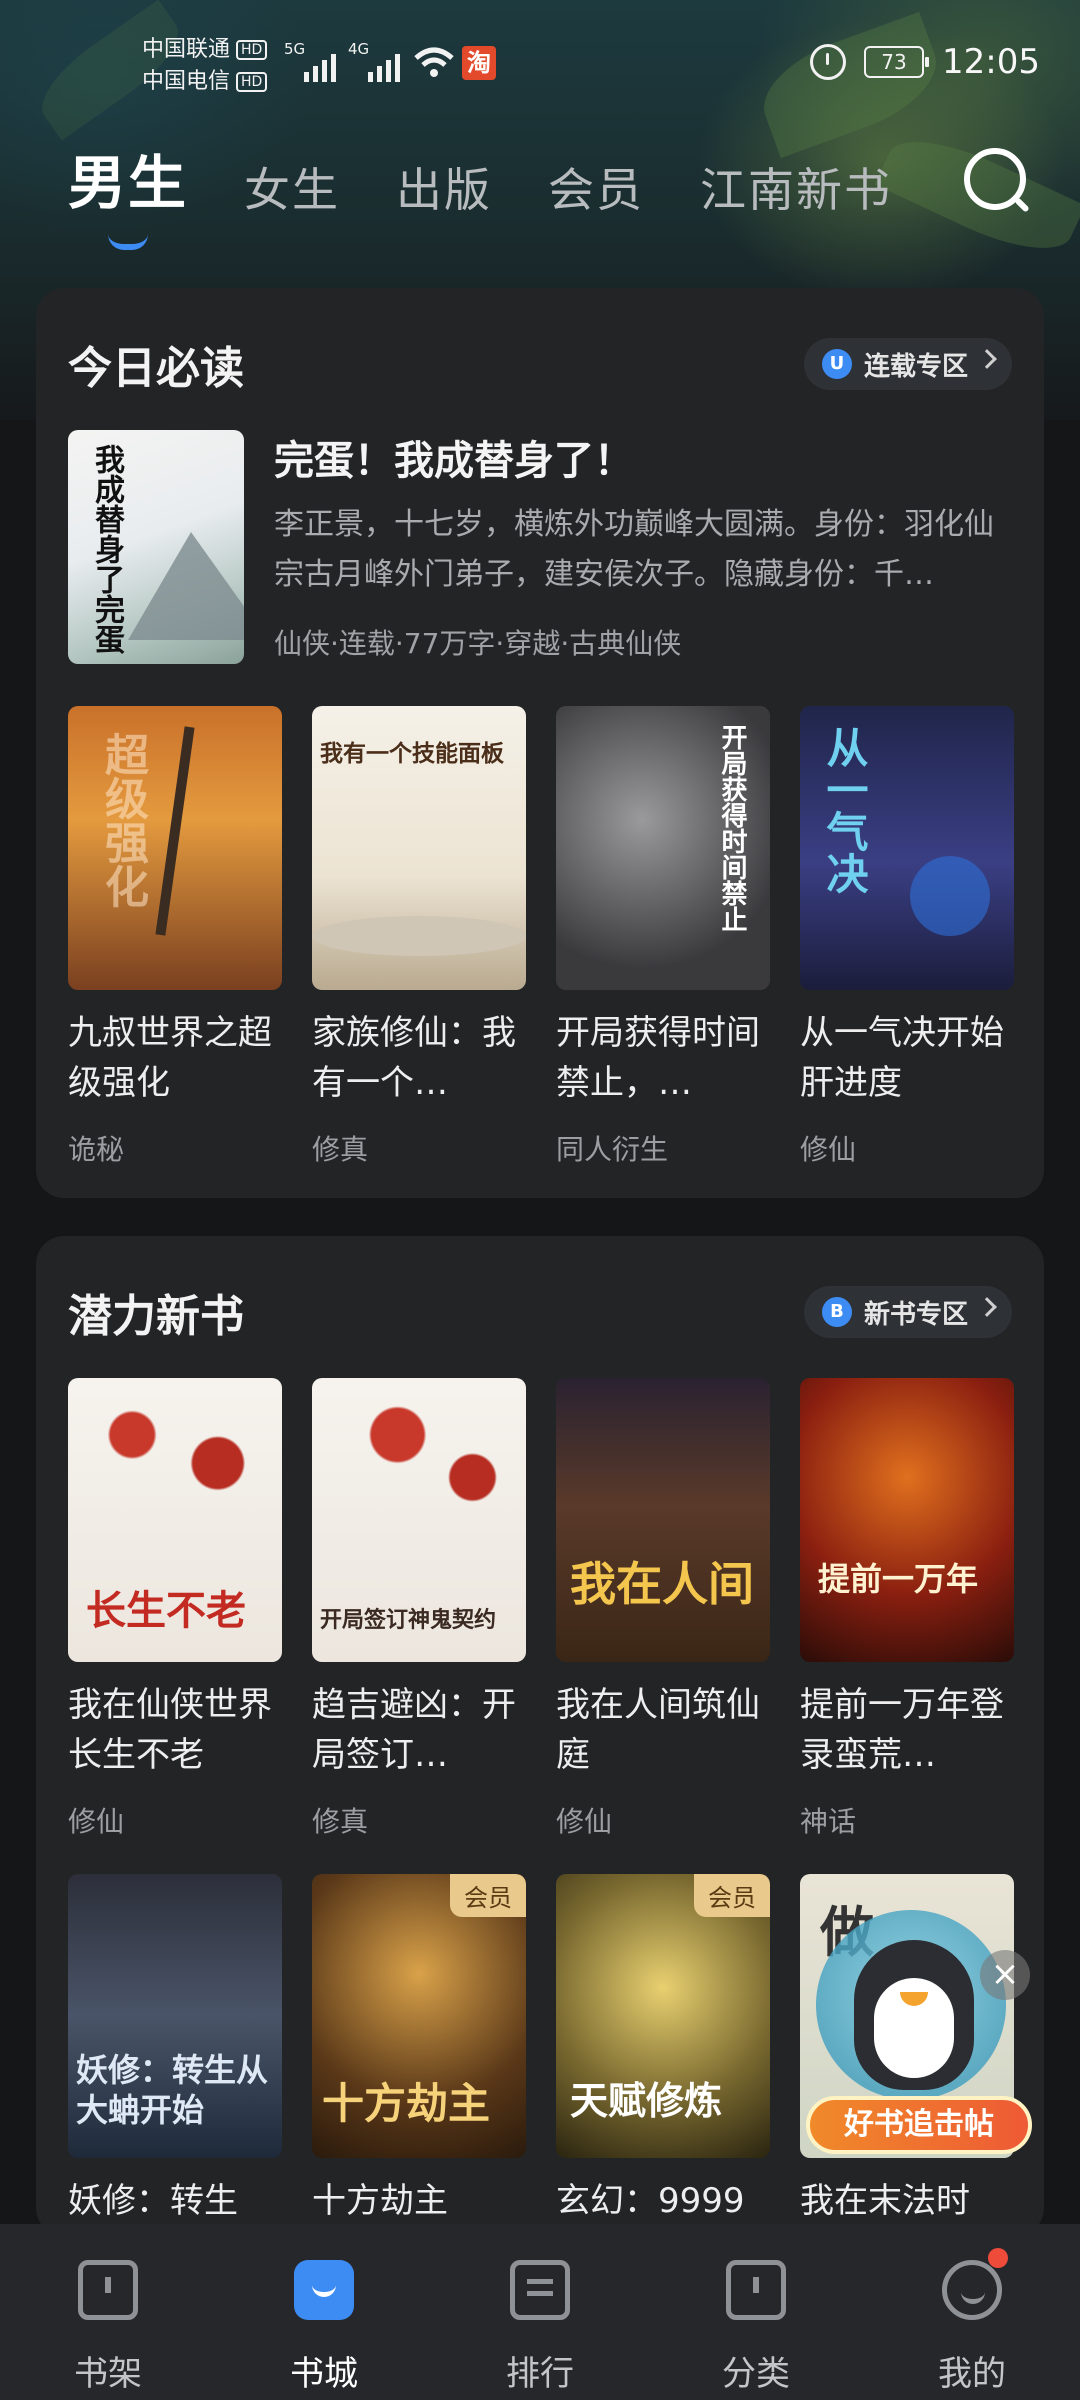  What do you see at coordinates (663, 848) in the screenshot?
I see `book-cover: 开局获得时间禁止` at bounding box center [663, 848].